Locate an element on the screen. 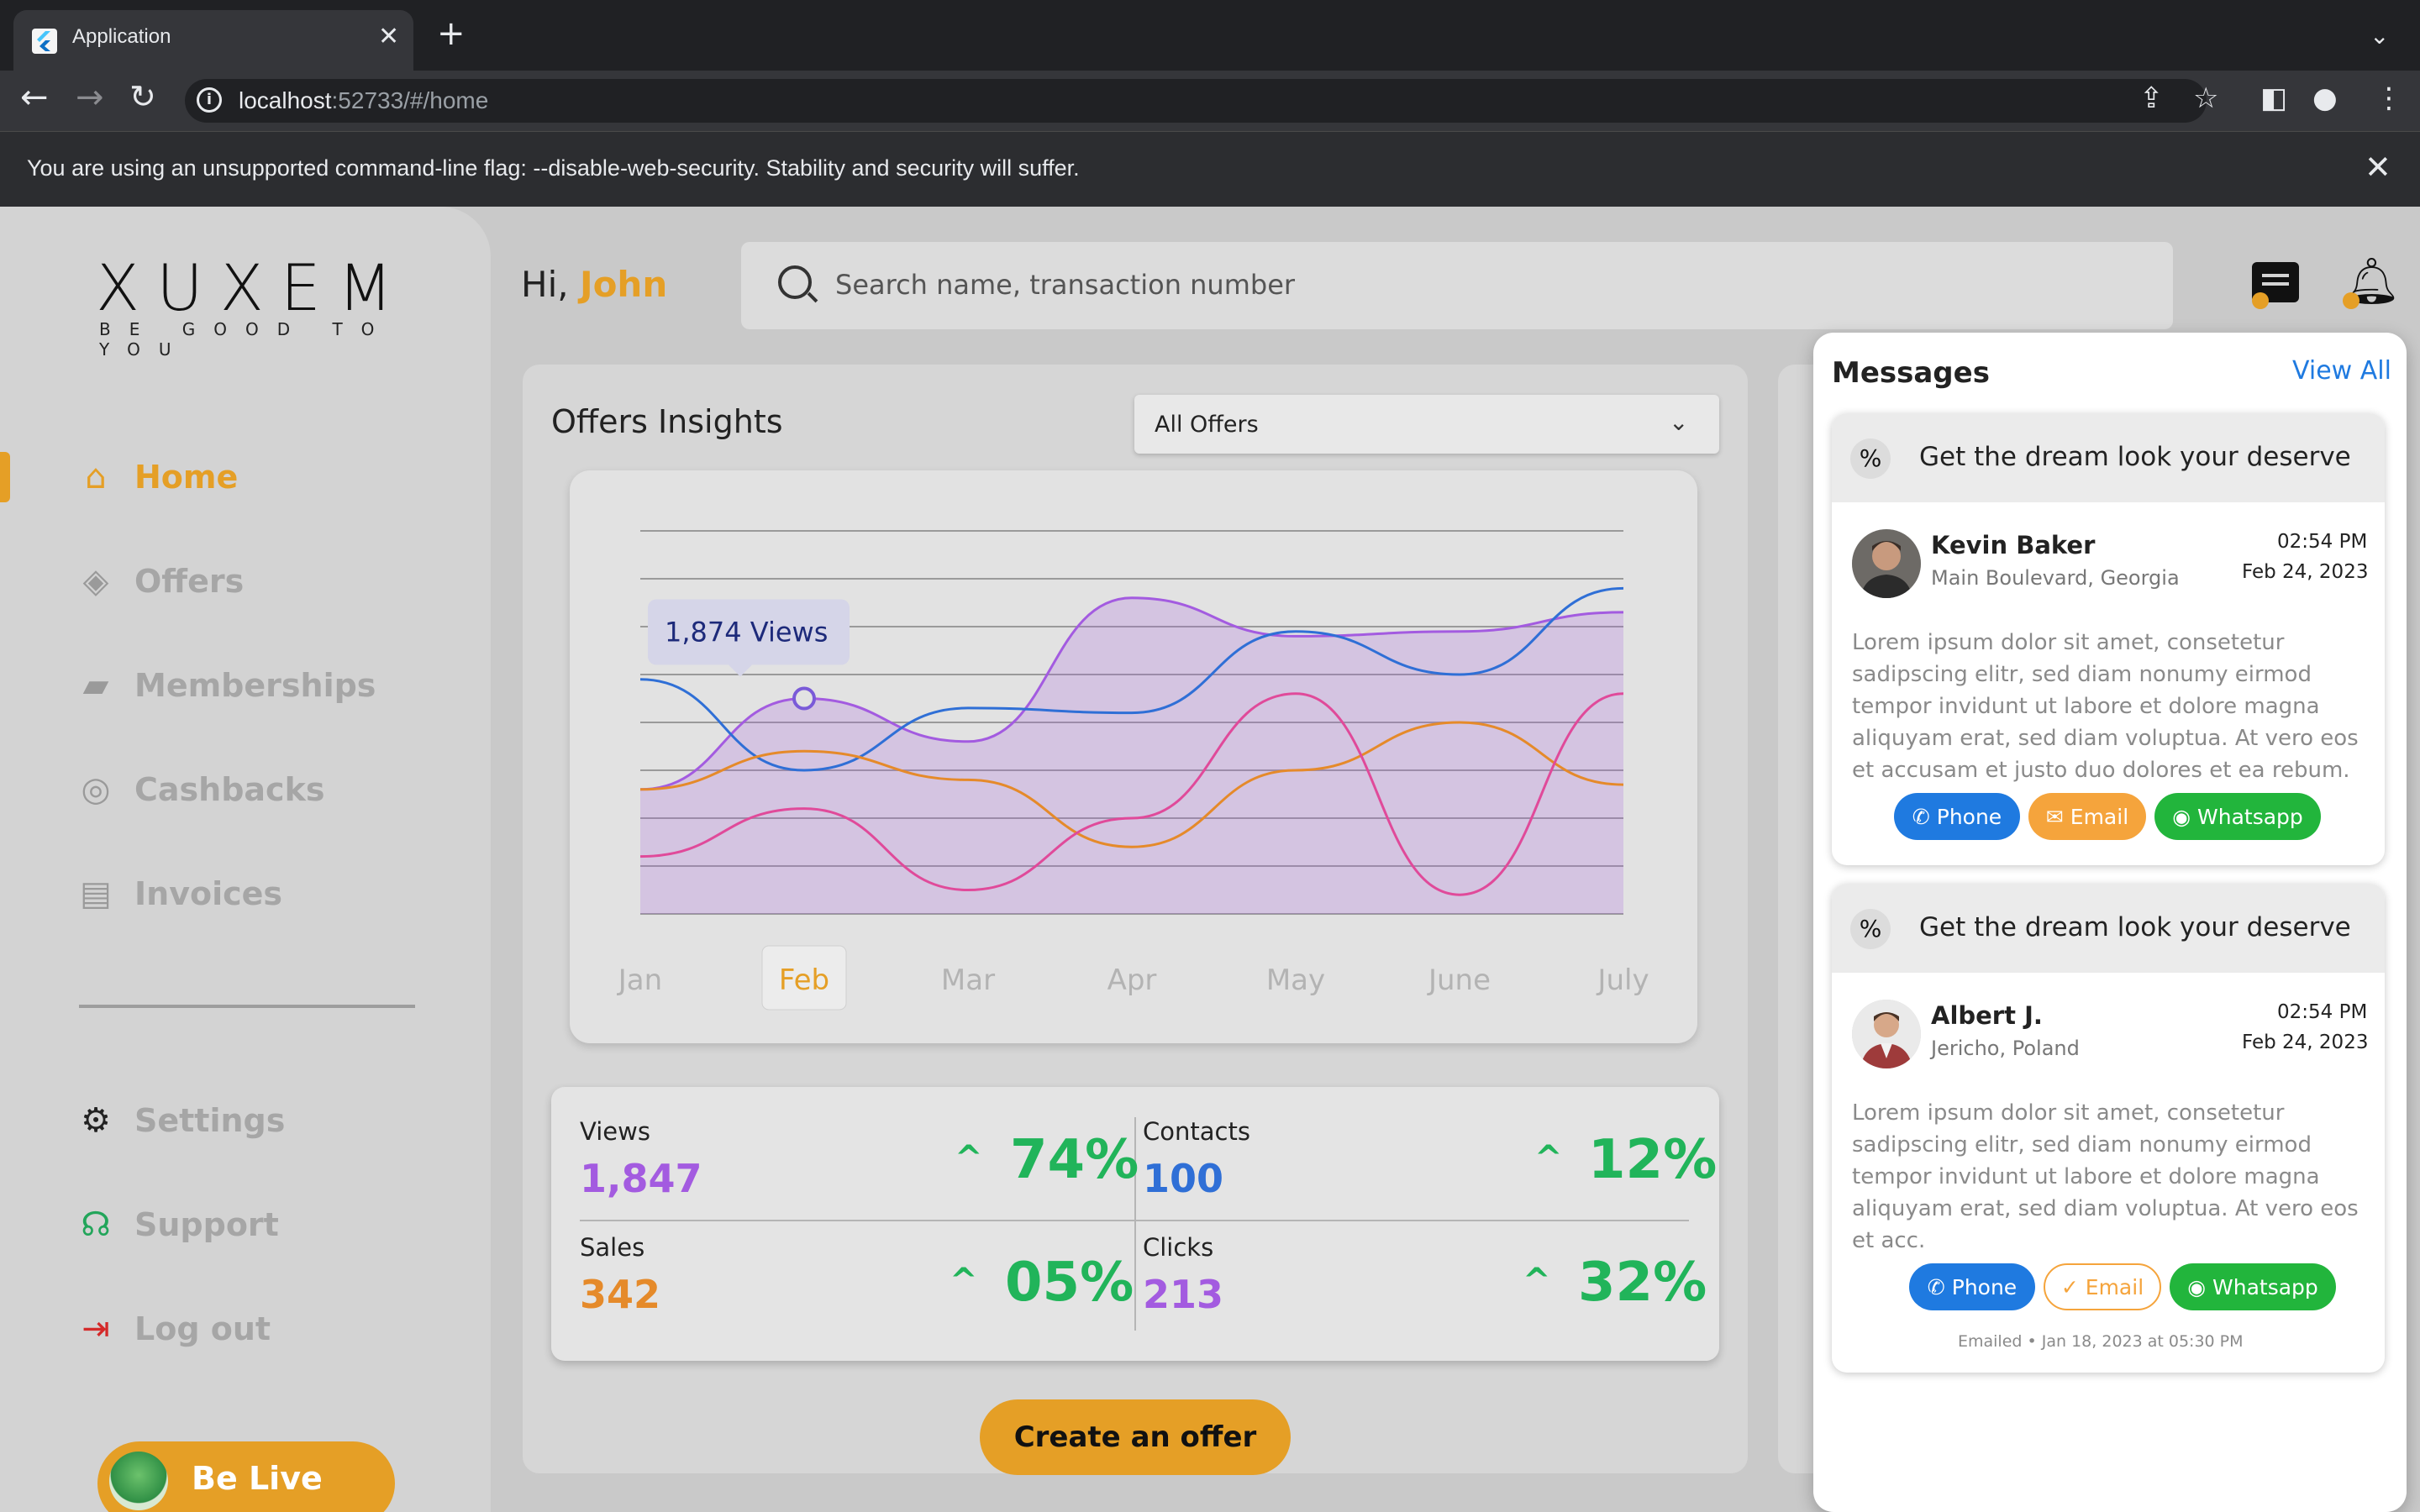 Image resolution: width=2420 pixels, height=1512 pixels. sidebar-item-label: Cashbacks is located at coordinates (229, 789).